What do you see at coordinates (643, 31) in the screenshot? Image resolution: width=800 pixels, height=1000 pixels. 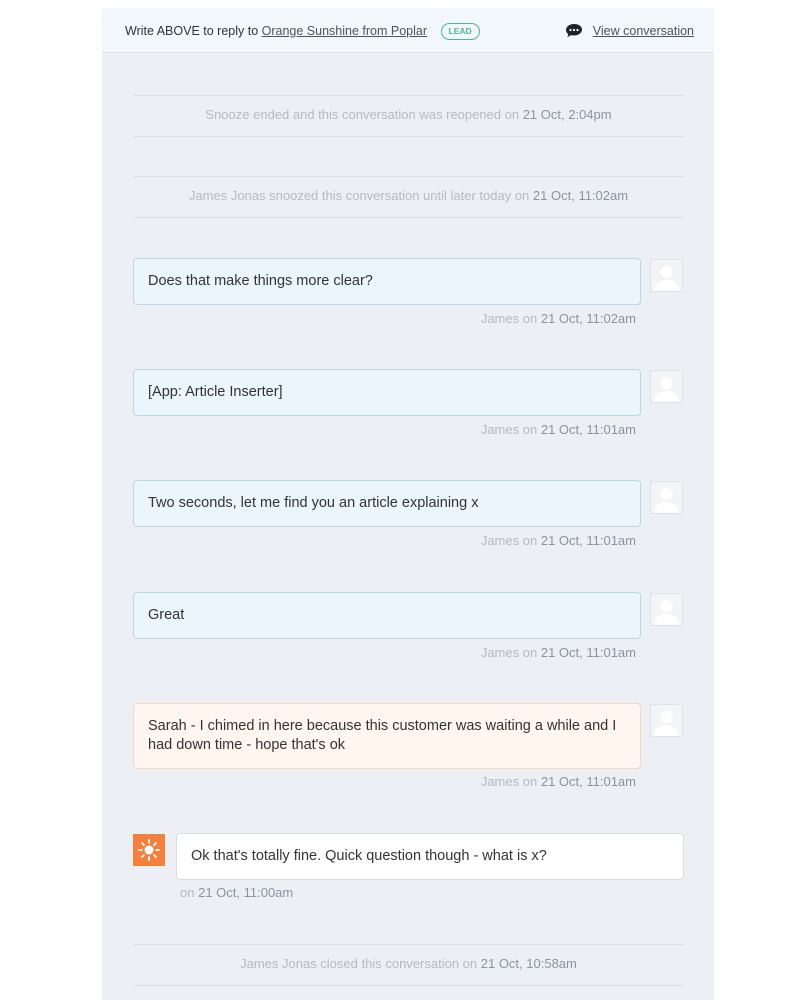 I see `view-conversation-link: View conversation` at bounding box center [643, 31].